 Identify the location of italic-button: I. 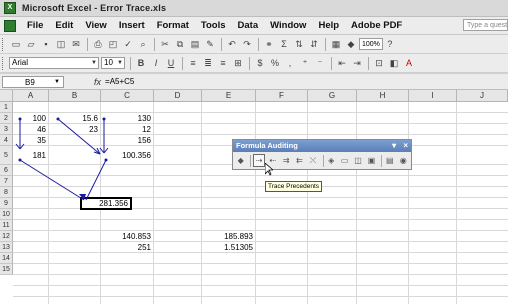
(156, 63).